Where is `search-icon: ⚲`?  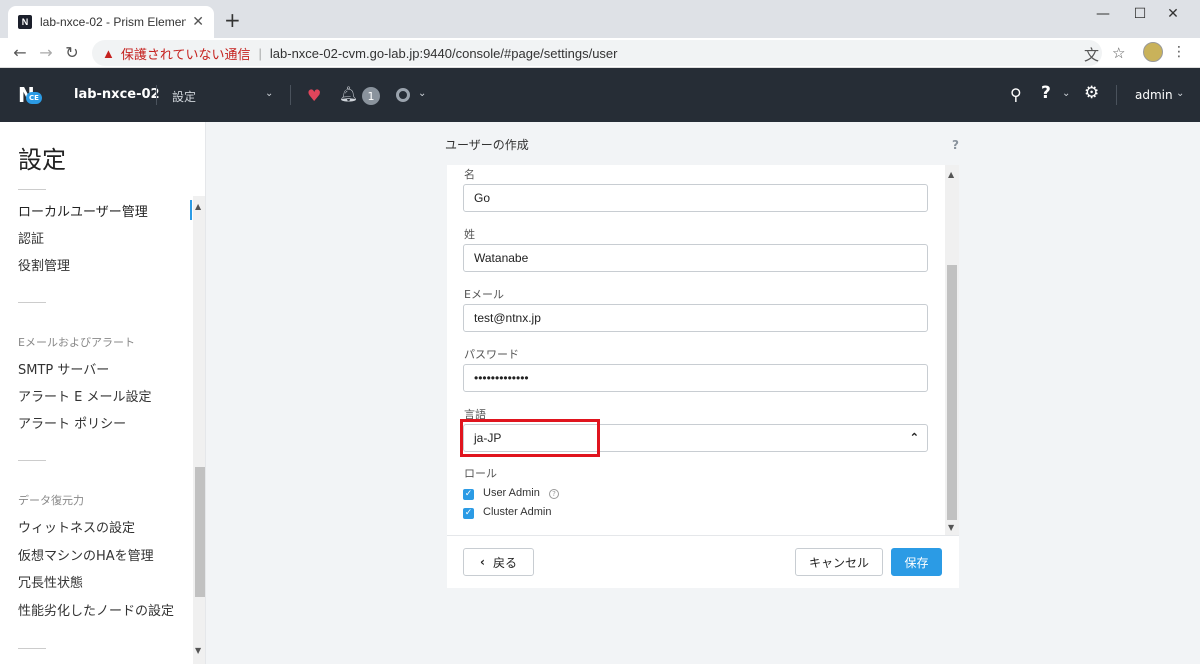 search-icon: ⚲ is located at coordinates (1016, 94).